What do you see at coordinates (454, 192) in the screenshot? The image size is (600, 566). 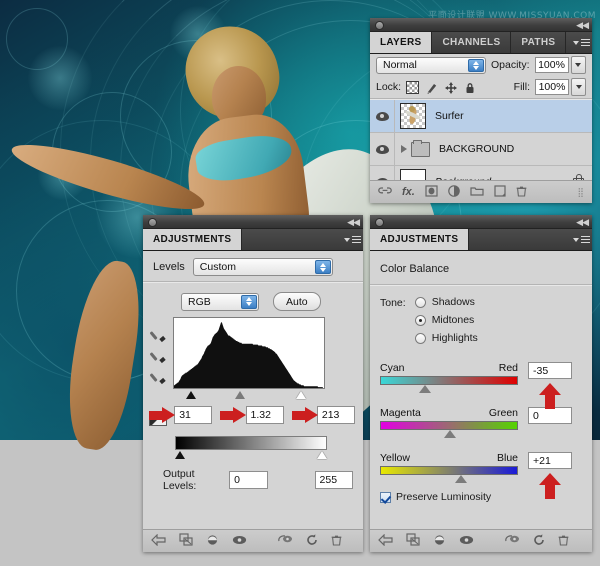 I see `adjustment-layer-icon` at bounding box center [454, 192].